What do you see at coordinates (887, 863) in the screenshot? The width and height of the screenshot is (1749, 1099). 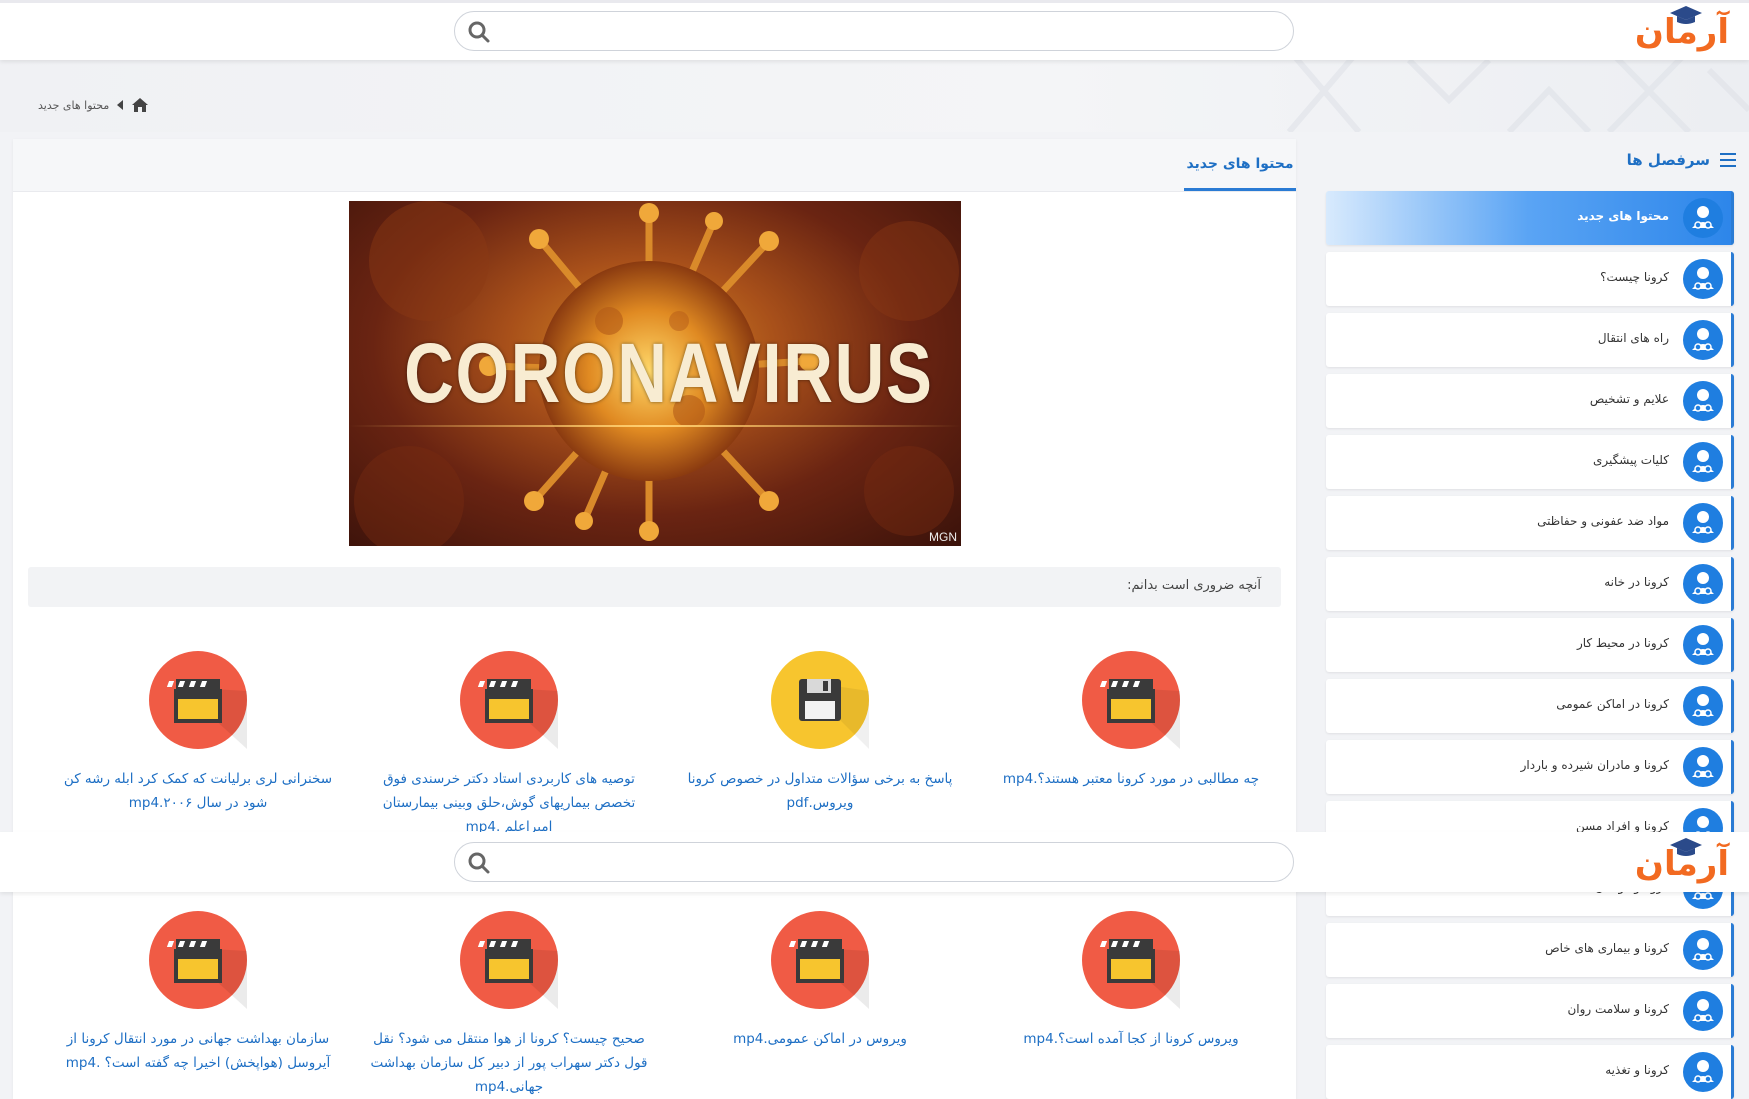 I see `search-input-sticky` at bounding box center [887, 863].